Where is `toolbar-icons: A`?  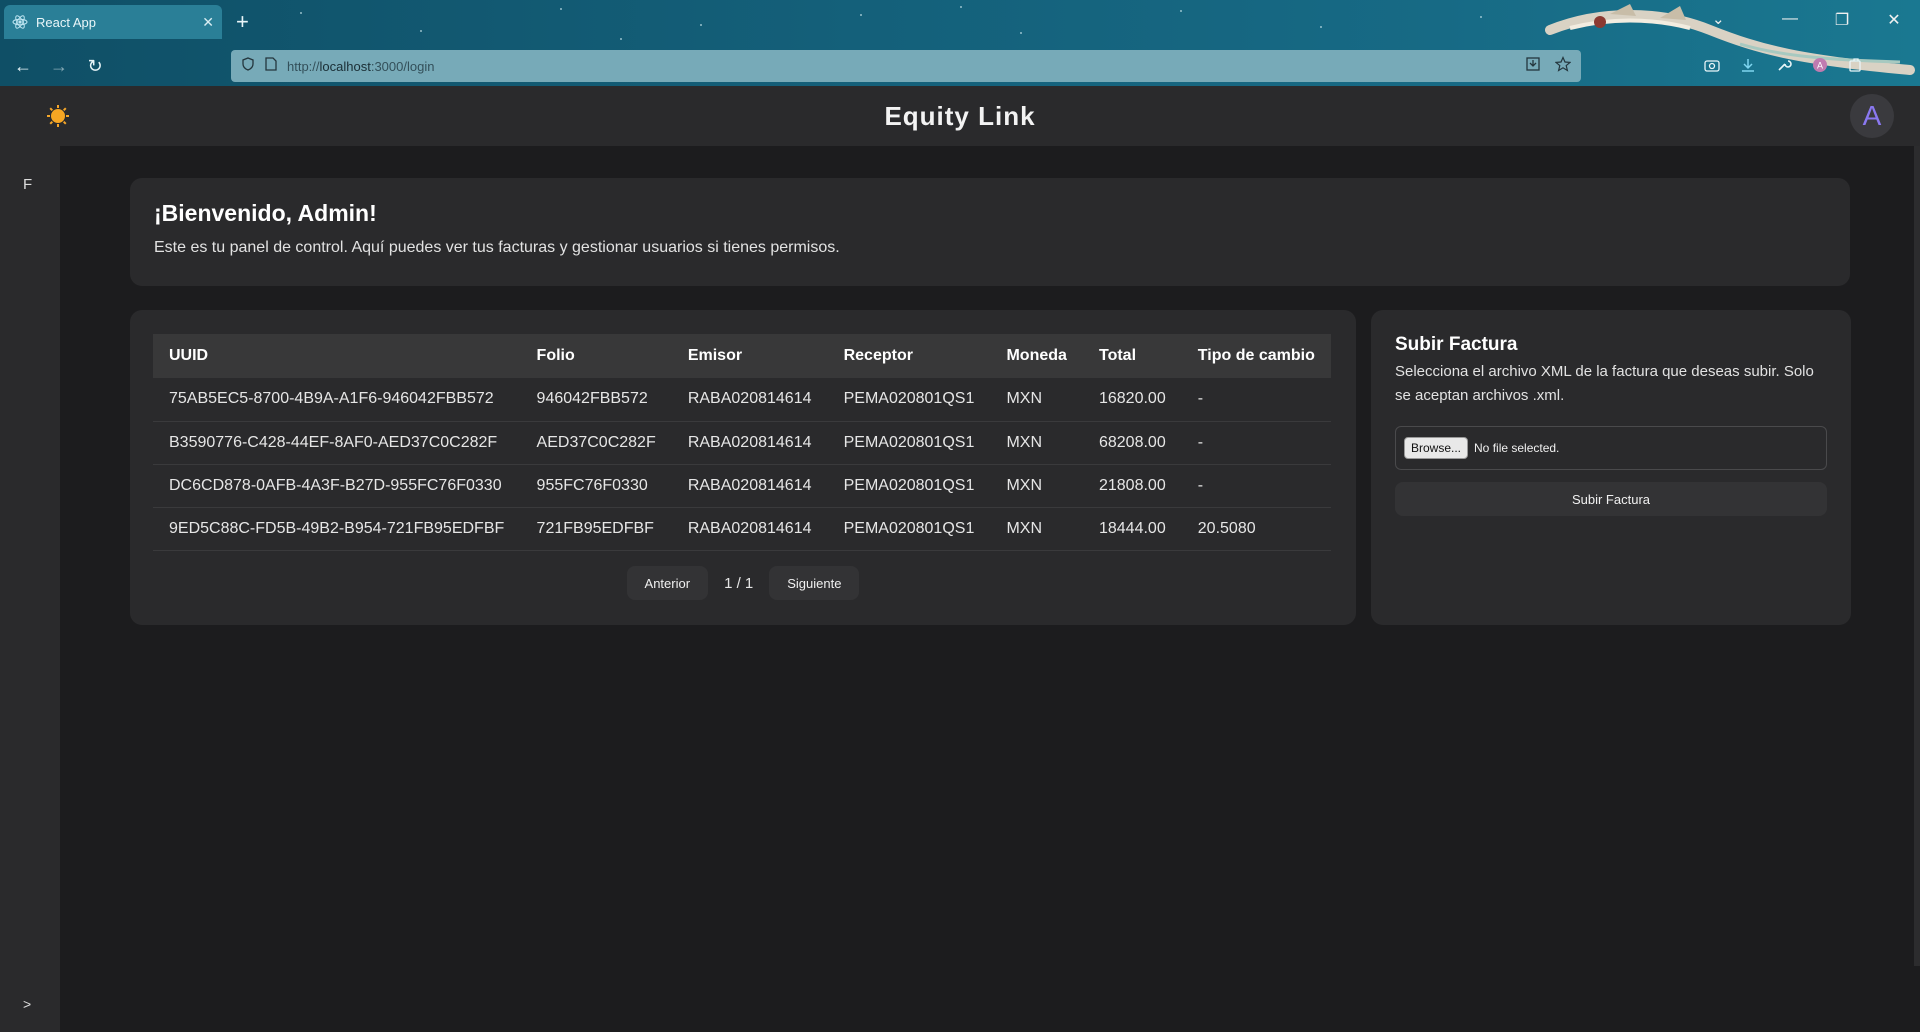 toolbar-icons: A is located at coordinates (1784, 65).